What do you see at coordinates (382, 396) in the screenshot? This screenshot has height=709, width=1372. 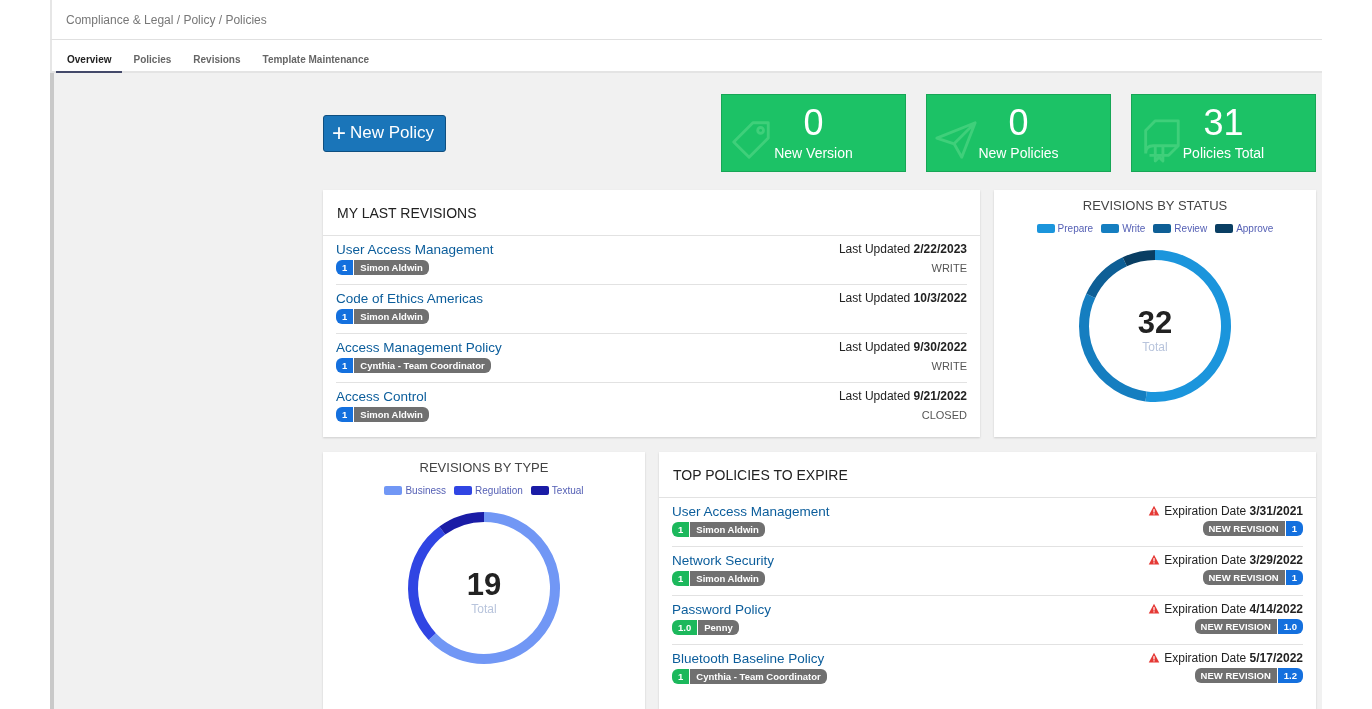 I see `policy-link: Access Control` at bounding box center [382, 396].